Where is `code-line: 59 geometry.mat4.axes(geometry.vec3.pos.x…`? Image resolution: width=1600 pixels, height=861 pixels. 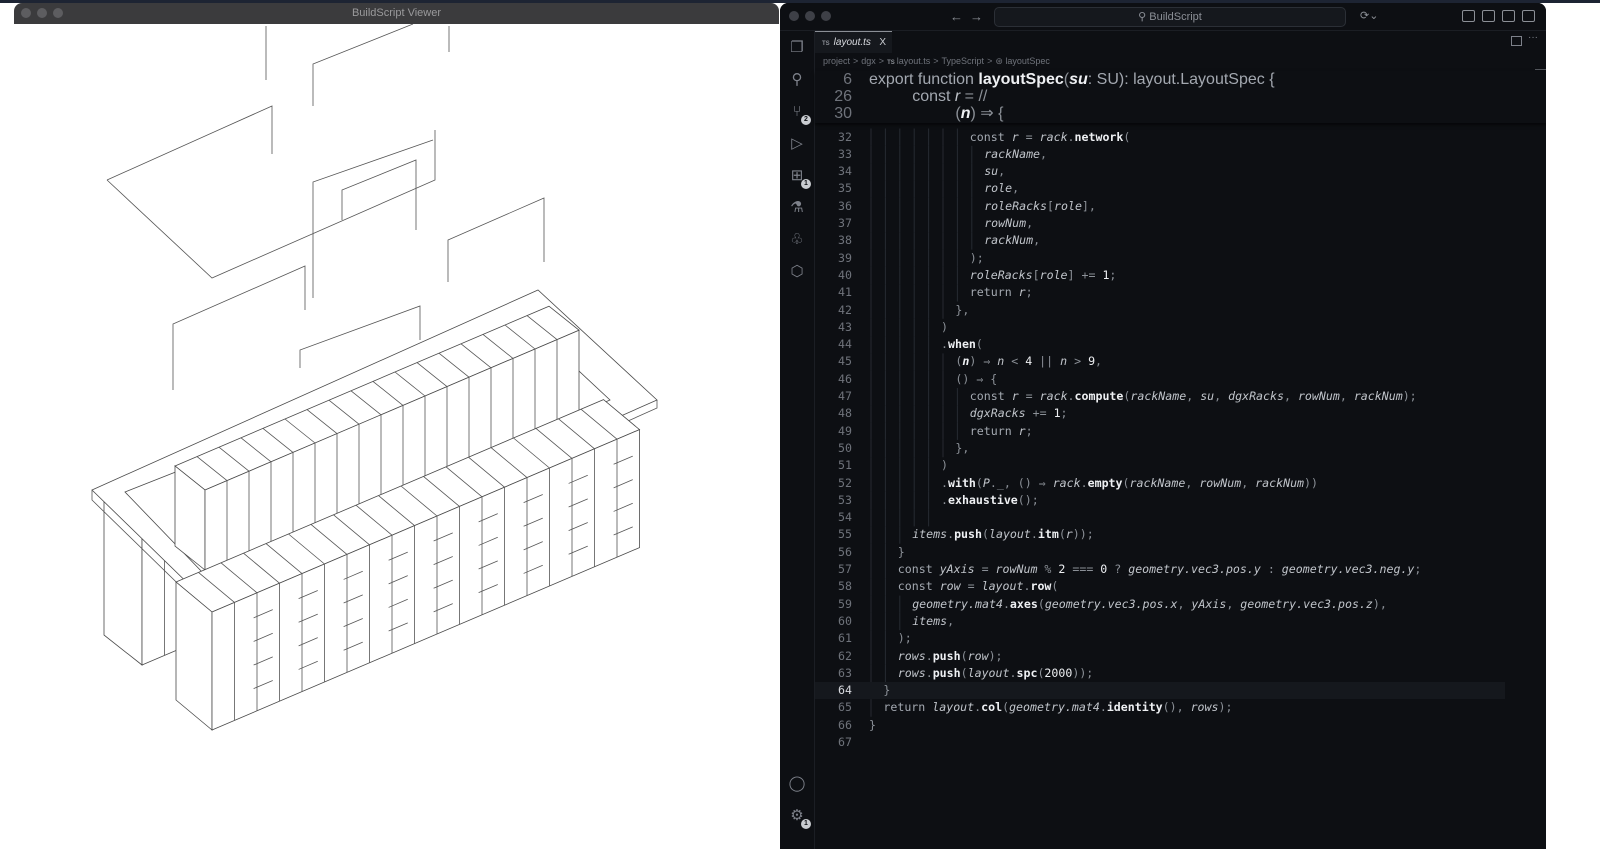
code-line: 59 geometry.mat4.axes(geometry.vec3.pos.x… is located at coordinates (1160, 604).